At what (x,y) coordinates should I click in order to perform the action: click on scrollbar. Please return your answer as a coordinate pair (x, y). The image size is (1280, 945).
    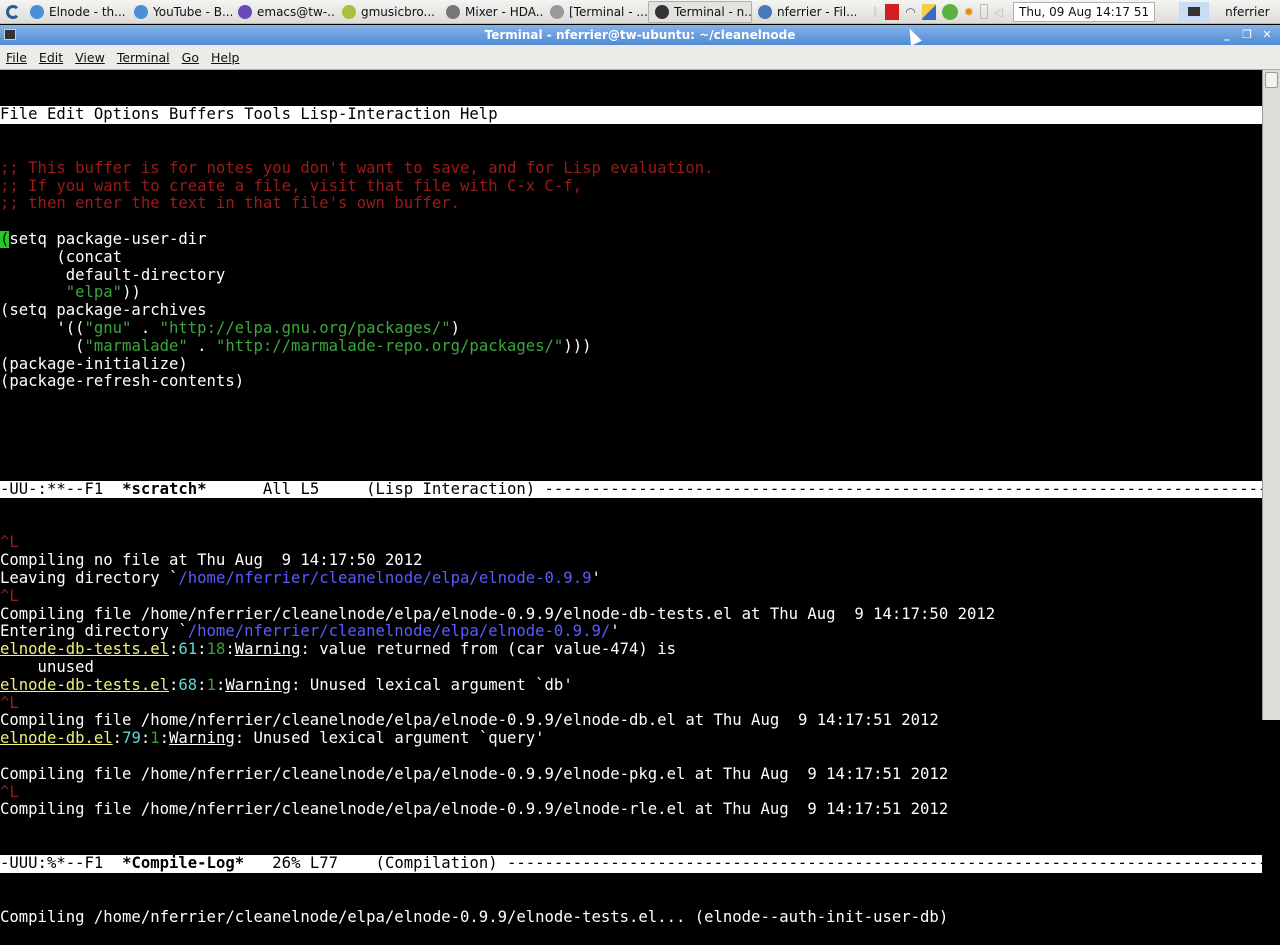
    Looking at the image, I should click on (1271, 395).